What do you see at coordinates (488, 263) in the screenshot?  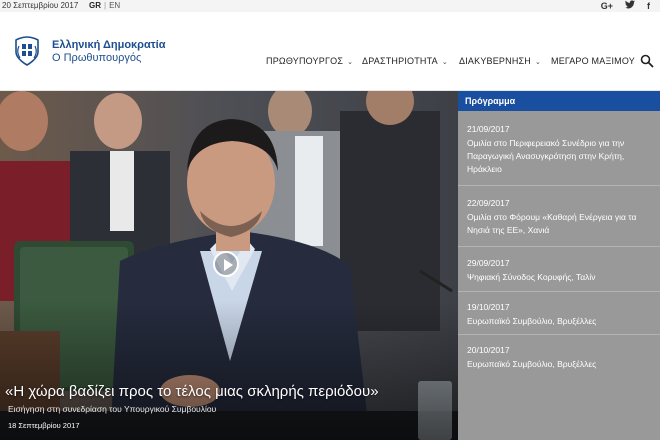 I see `event-date: 29/09/2017` at bounding box center [488, 263].